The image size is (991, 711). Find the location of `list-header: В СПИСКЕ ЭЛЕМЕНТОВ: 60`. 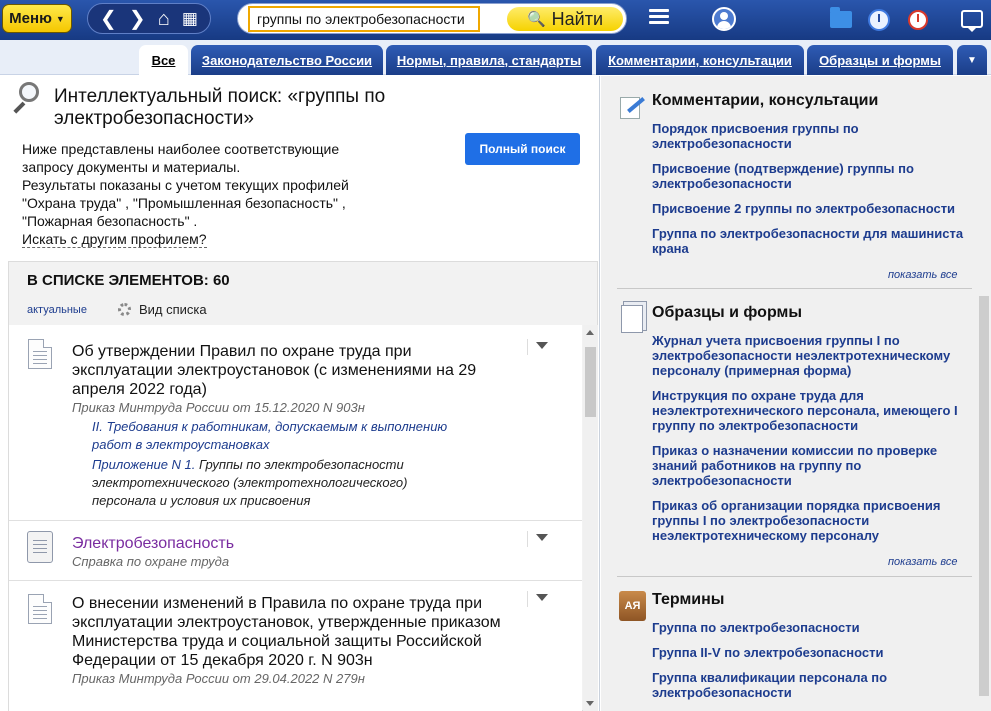

list-header: В СПИСКЕ ЭЛЕМЕНТОВ: 60 is located at coordinates (128, 280).